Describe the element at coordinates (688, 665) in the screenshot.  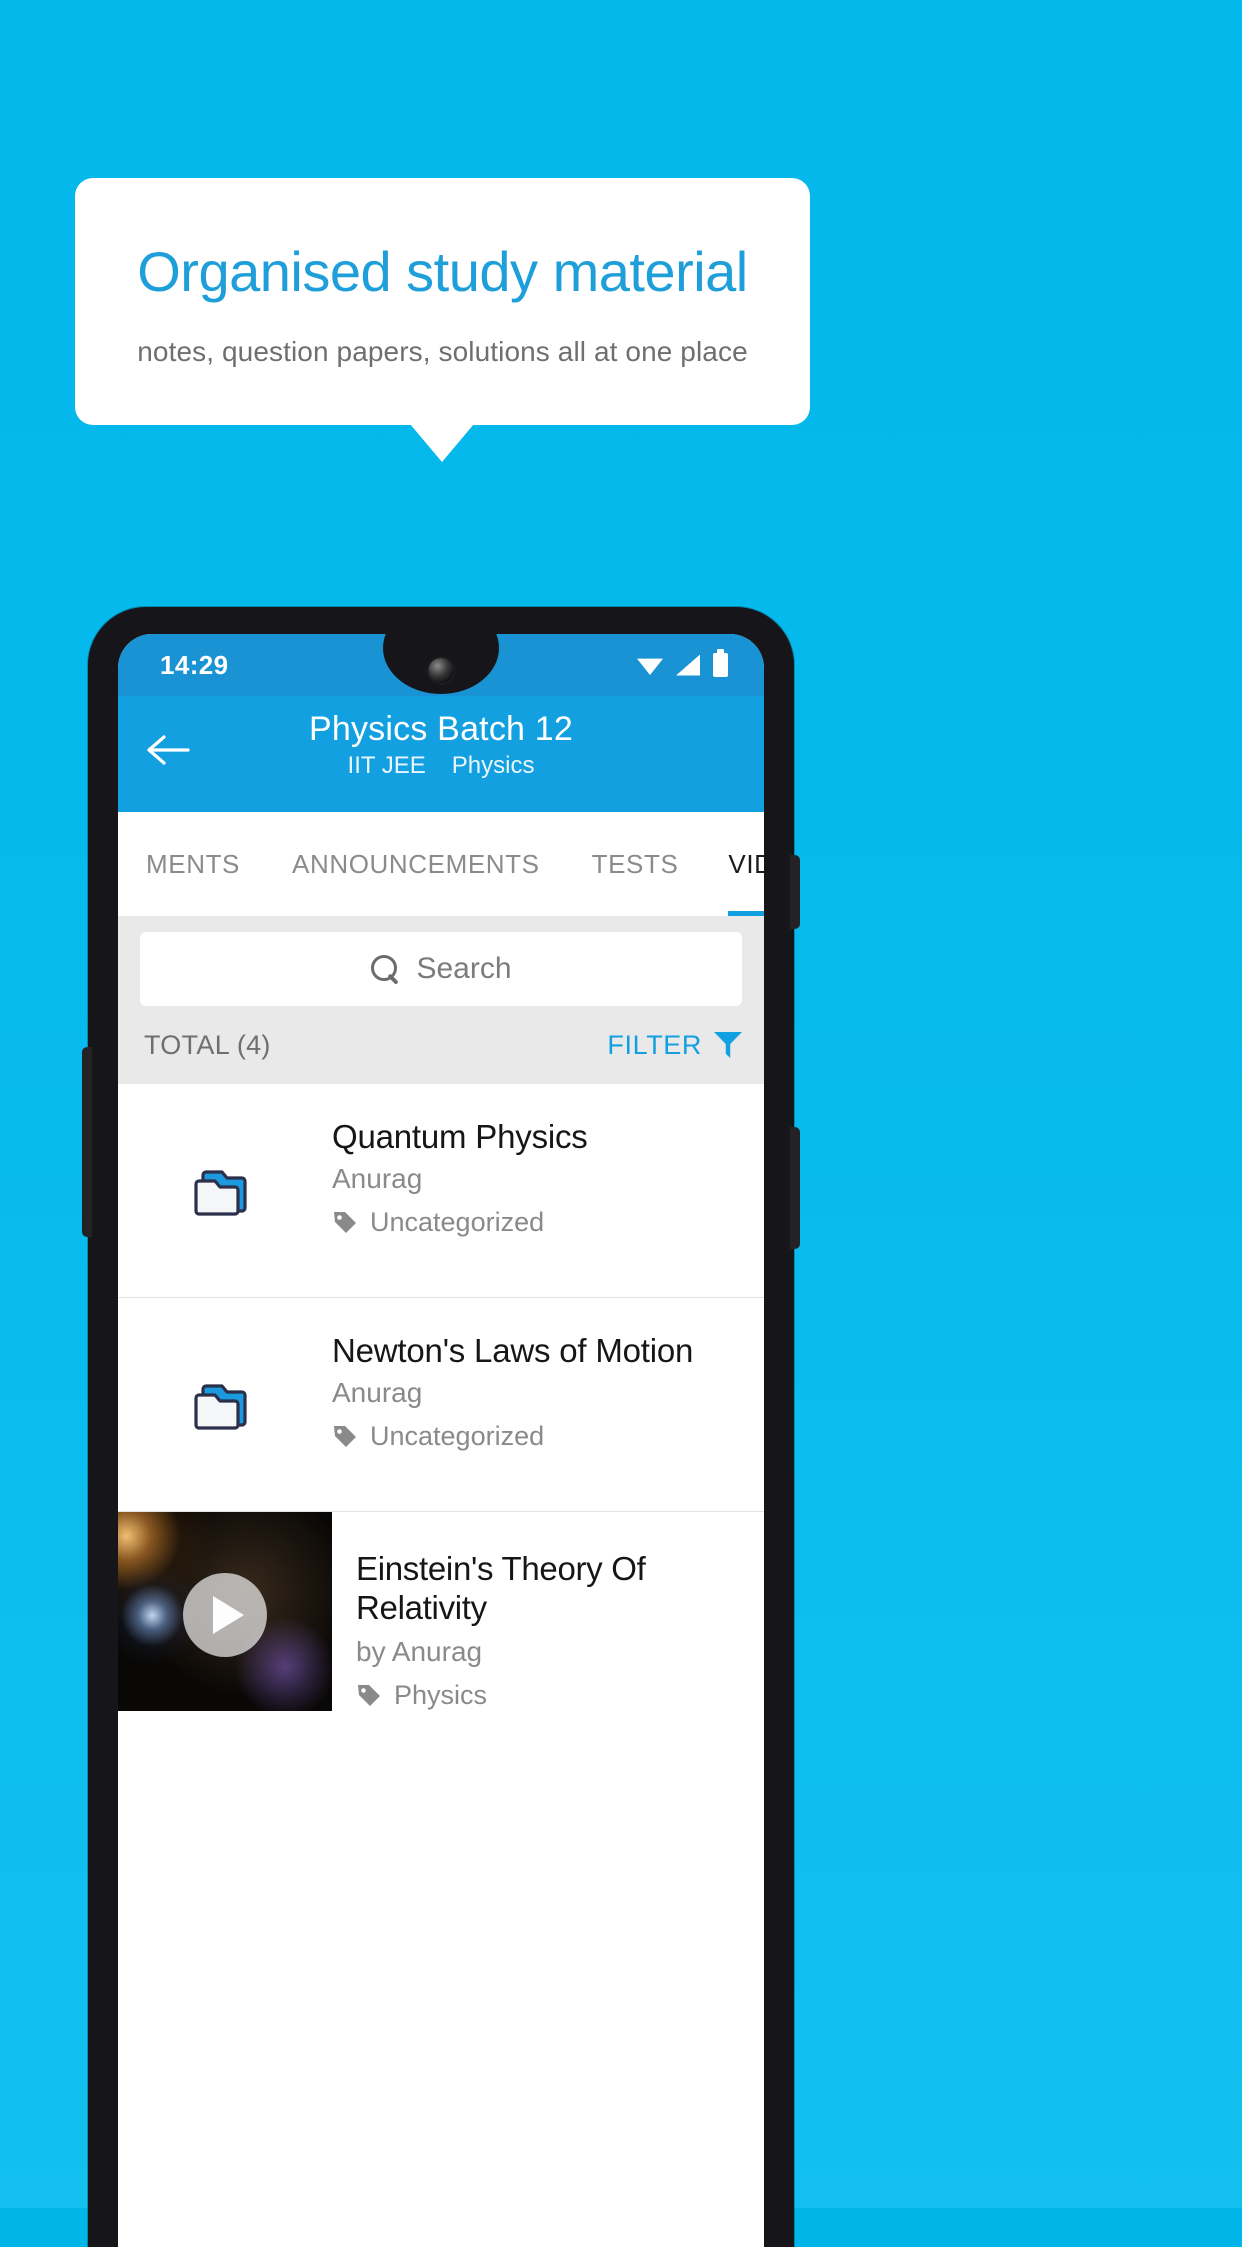
I see `signal-icon` at that location.